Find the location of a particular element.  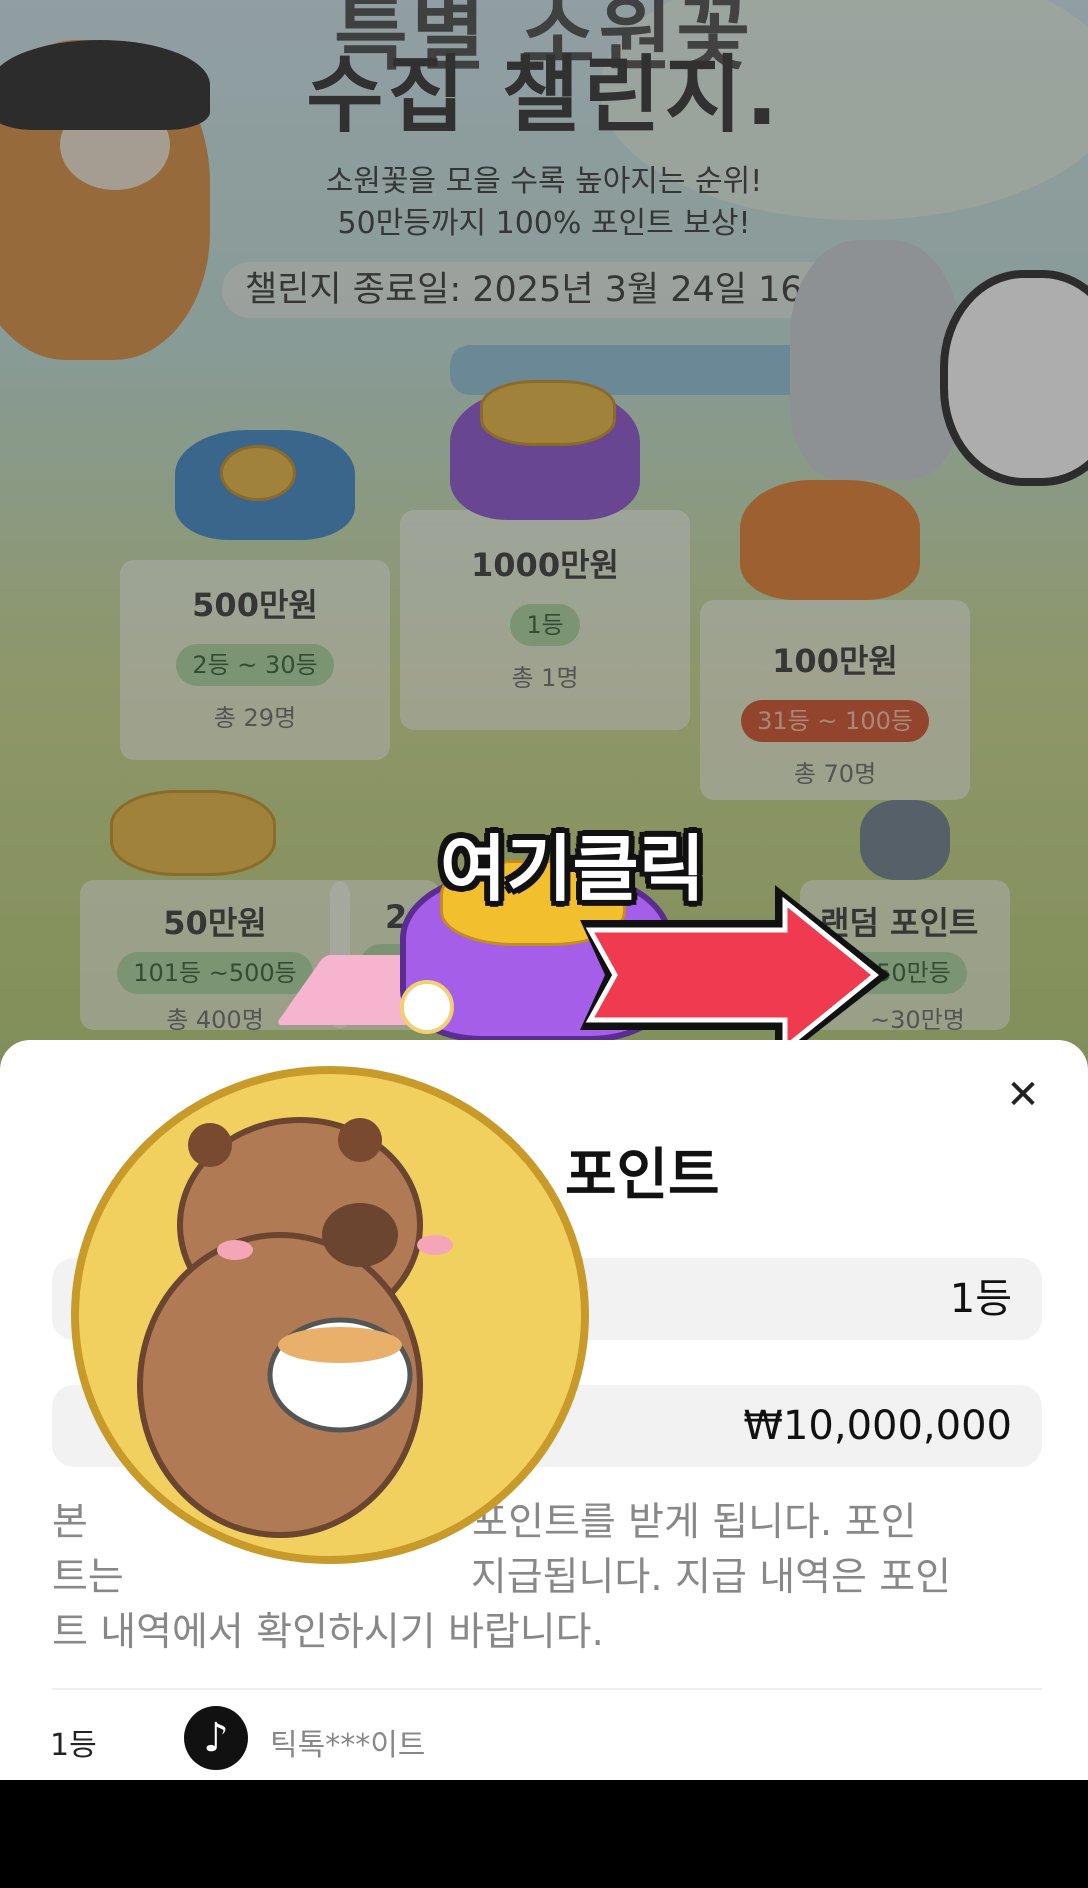

close-icon: ✕ is located at coordinates (1023, 1095).